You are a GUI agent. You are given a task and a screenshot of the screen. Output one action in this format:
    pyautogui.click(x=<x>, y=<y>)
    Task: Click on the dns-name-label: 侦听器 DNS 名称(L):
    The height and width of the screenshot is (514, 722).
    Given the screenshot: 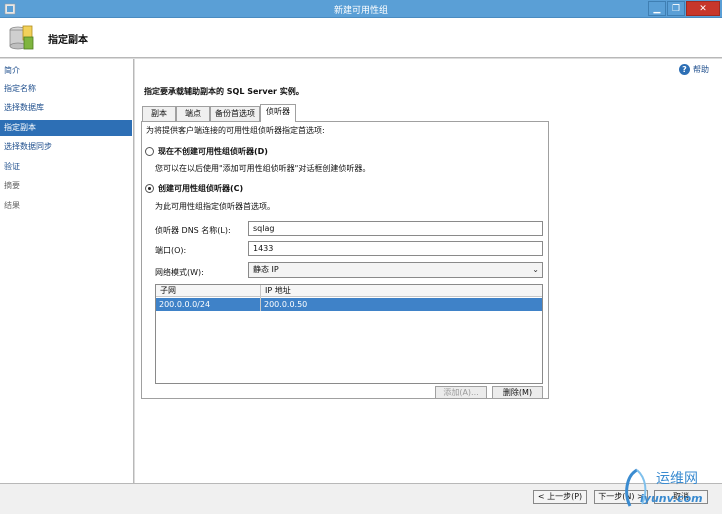 What is the action you would take?
    pyautogui.click(x=193, y=230)
    